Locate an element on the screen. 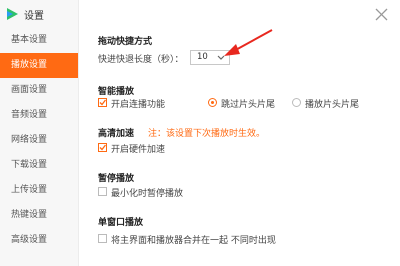 Image resolution: width=400 pixels, height=266 pixels. skip-intro-outro-label: 跳过片头片尾 is located at coordinates (248, 105).